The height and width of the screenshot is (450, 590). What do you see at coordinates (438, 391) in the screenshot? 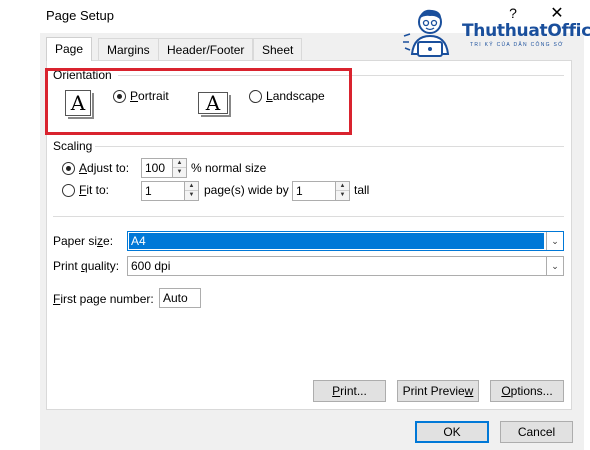
I see `print-preview-button: Print Preview` at bounding box center [438, 391].